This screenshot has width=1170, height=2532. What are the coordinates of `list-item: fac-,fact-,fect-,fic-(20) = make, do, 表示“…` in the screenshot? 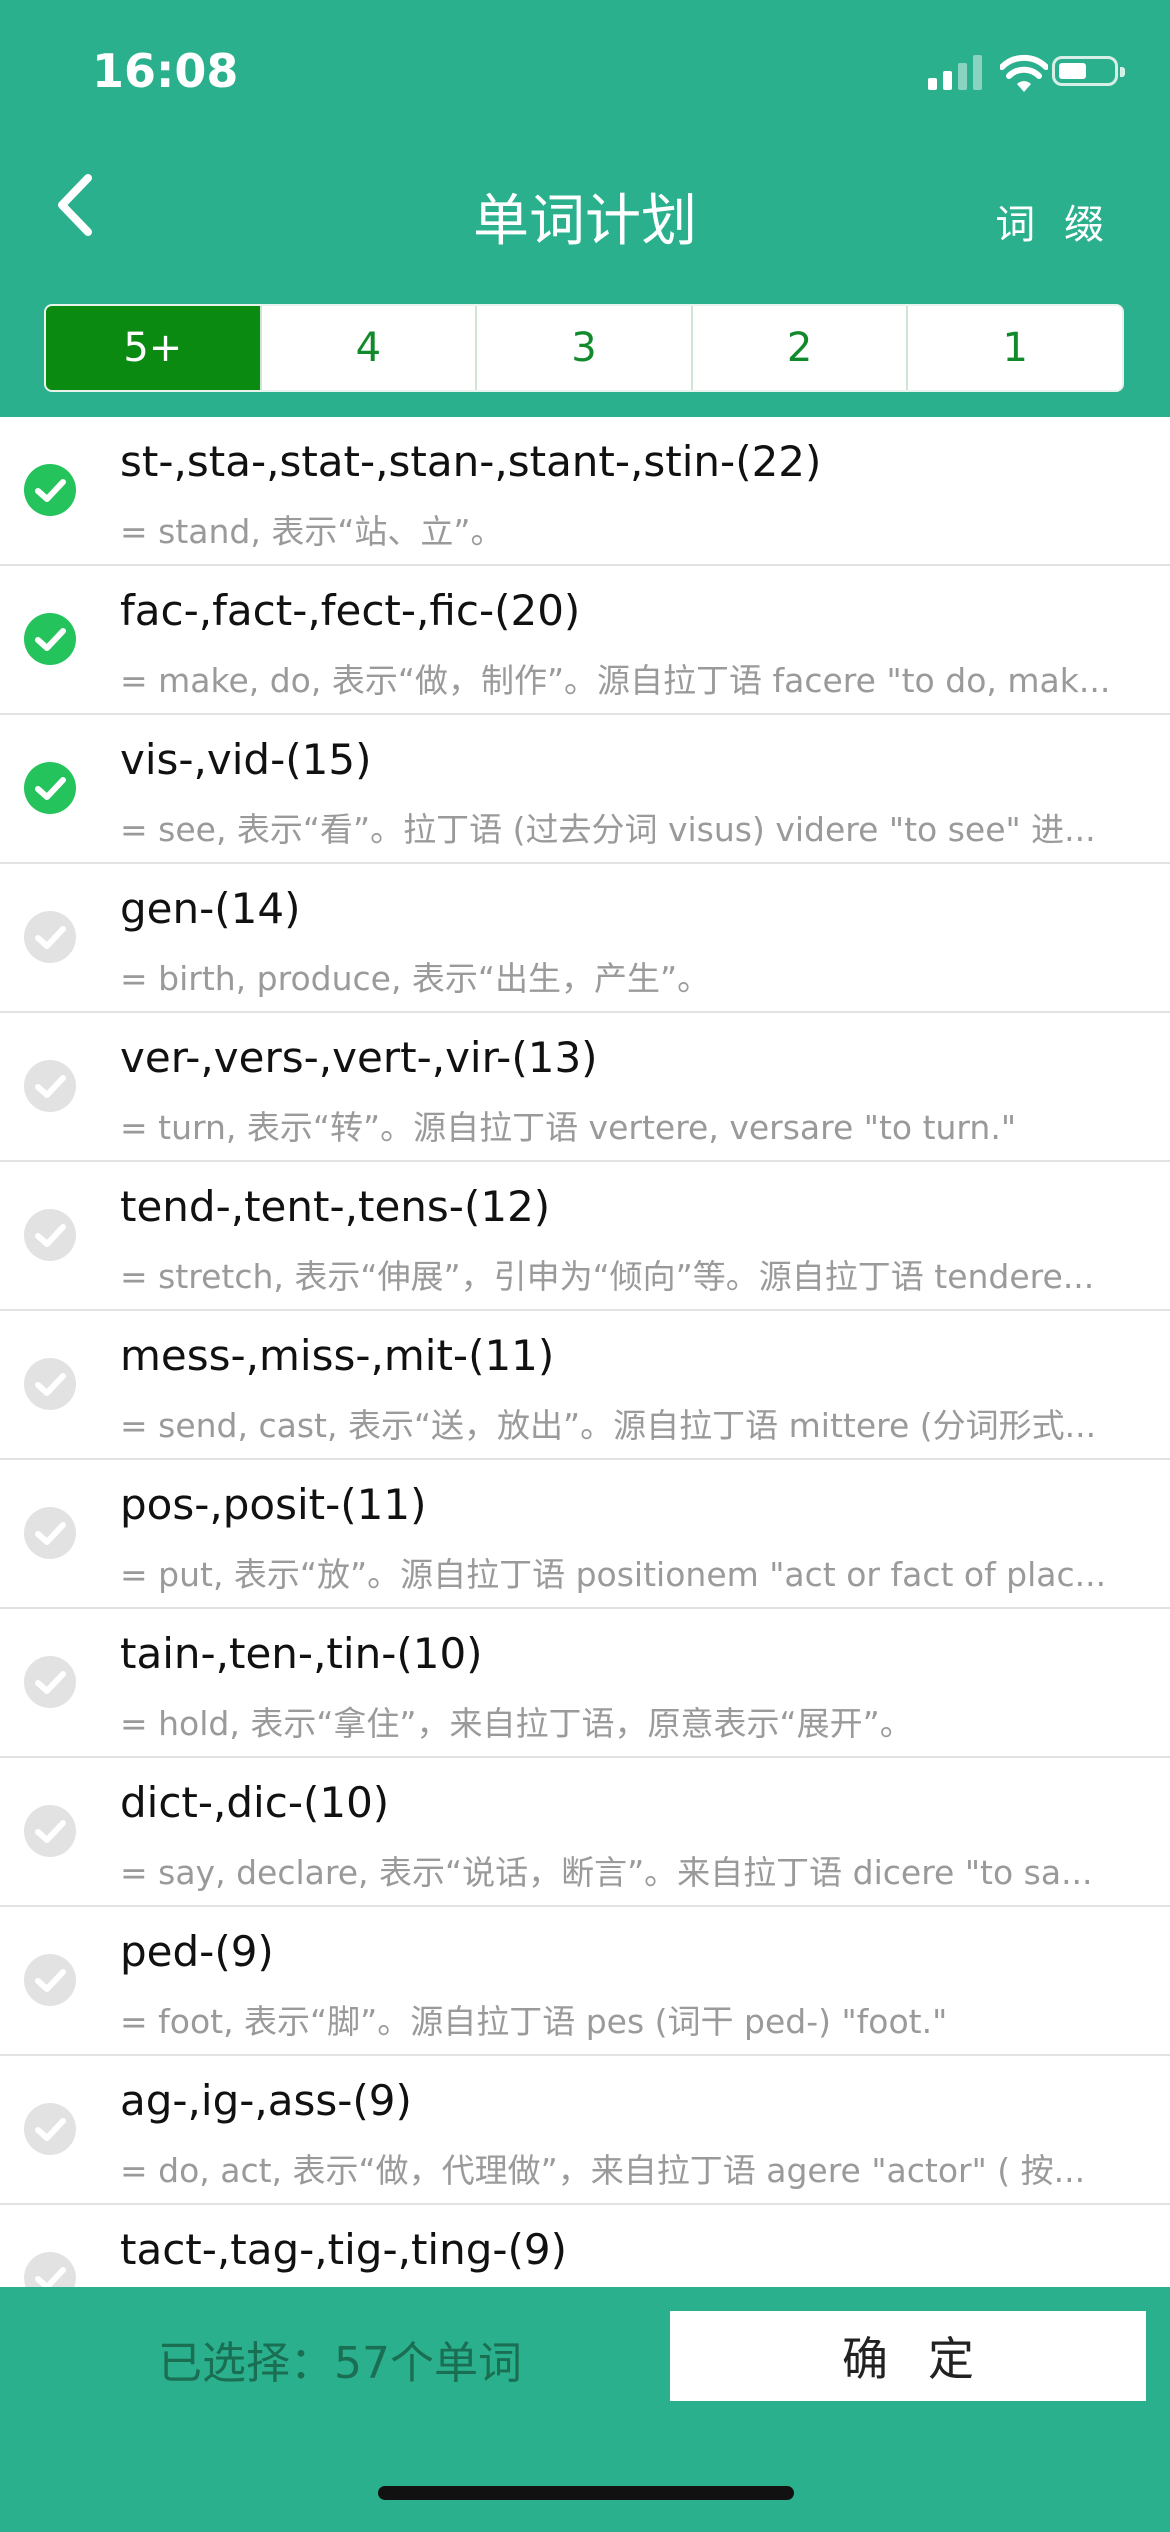 It's located at (585, 640).